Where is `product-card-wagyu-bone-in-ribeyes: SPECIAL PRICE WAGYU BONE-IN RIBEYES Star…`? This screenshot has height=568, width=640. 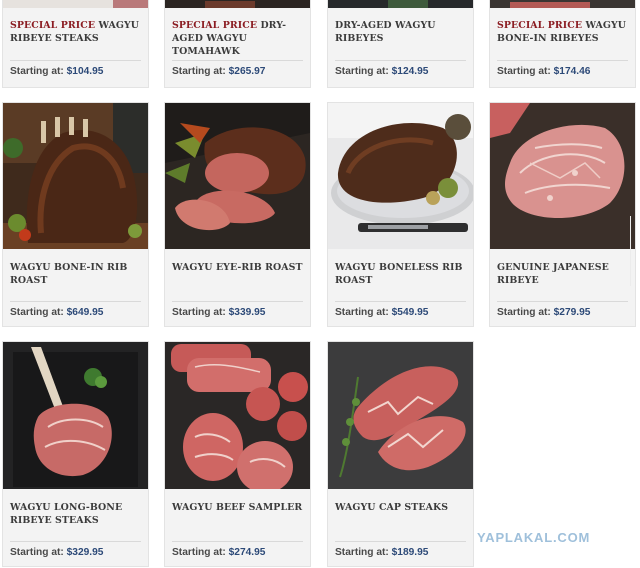 product-card-wagyu-bone-in-ribeyes: SPECIAL PRICE WAGYU BONE-IN RIBEYES Star… is located at coordinates (562, 44).